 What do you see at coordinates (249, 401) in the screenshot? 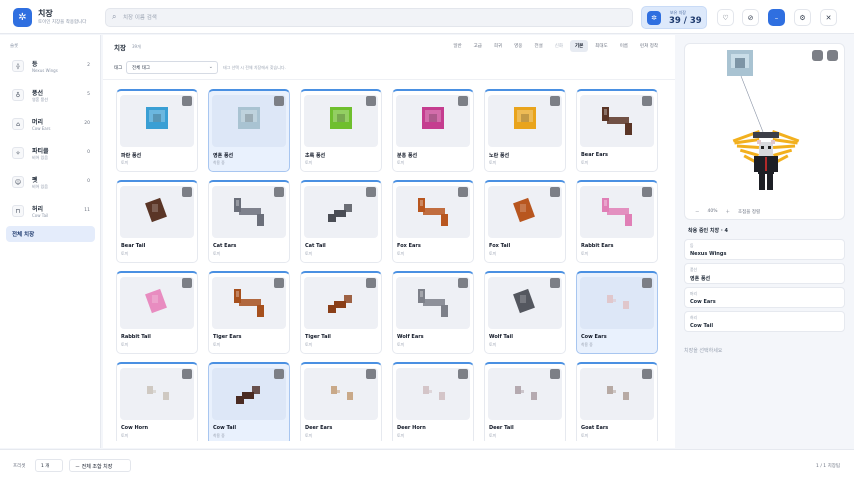
I see `item-card: Cow Tail 착용 중` at bounding box center [249, 401].